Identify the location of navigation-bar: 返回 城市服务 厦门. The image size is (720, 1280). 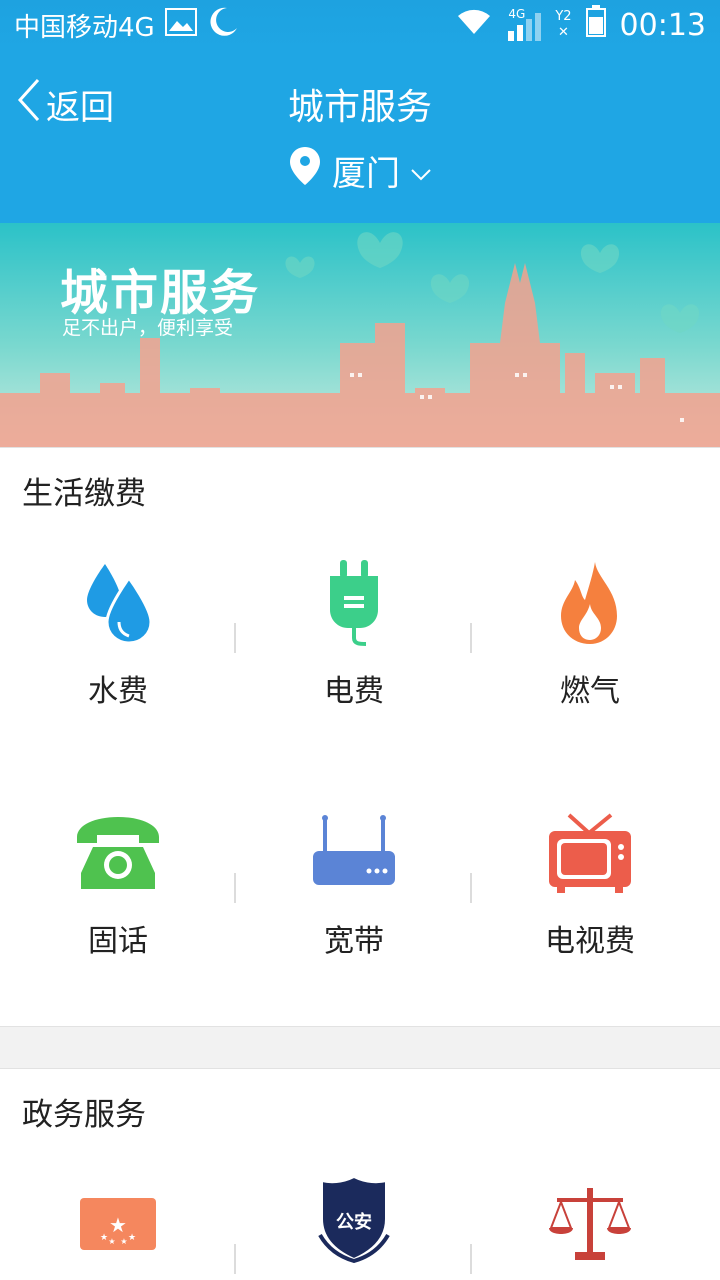
(360, 136).